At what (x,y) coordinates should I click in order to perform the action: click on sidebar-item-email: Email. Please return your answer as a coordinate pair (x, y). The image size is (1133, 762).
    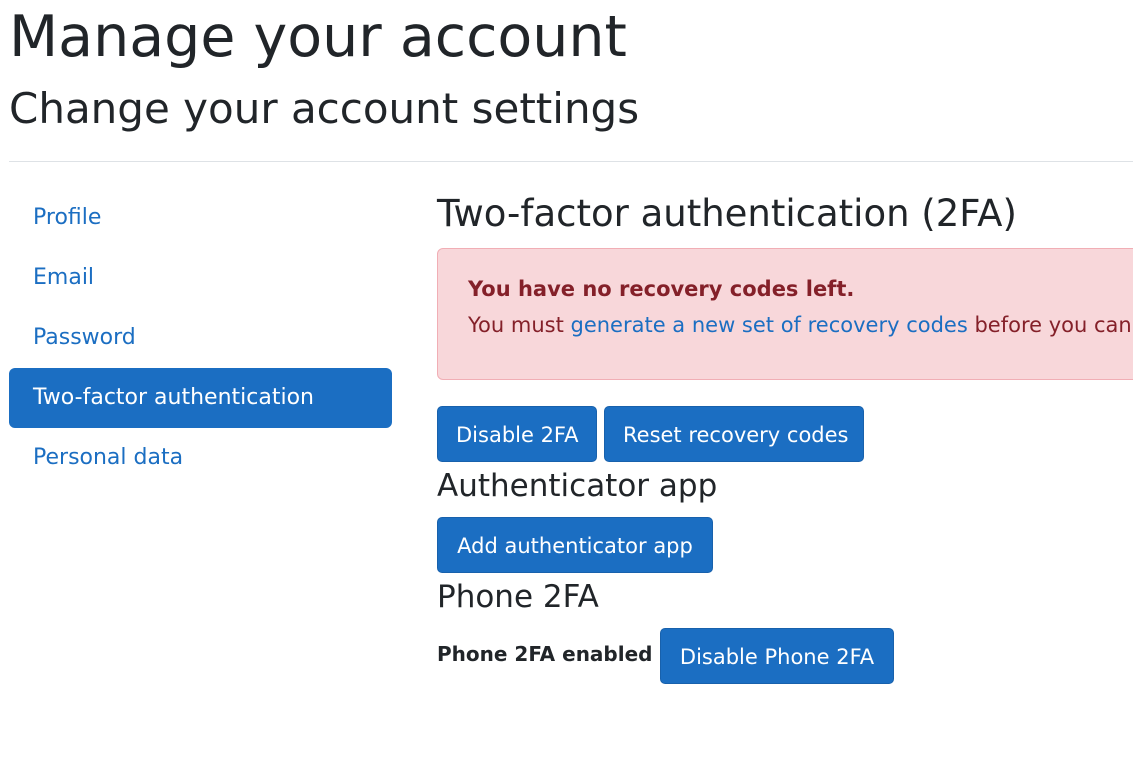
    Looking at the image, I should click on (200, 278).